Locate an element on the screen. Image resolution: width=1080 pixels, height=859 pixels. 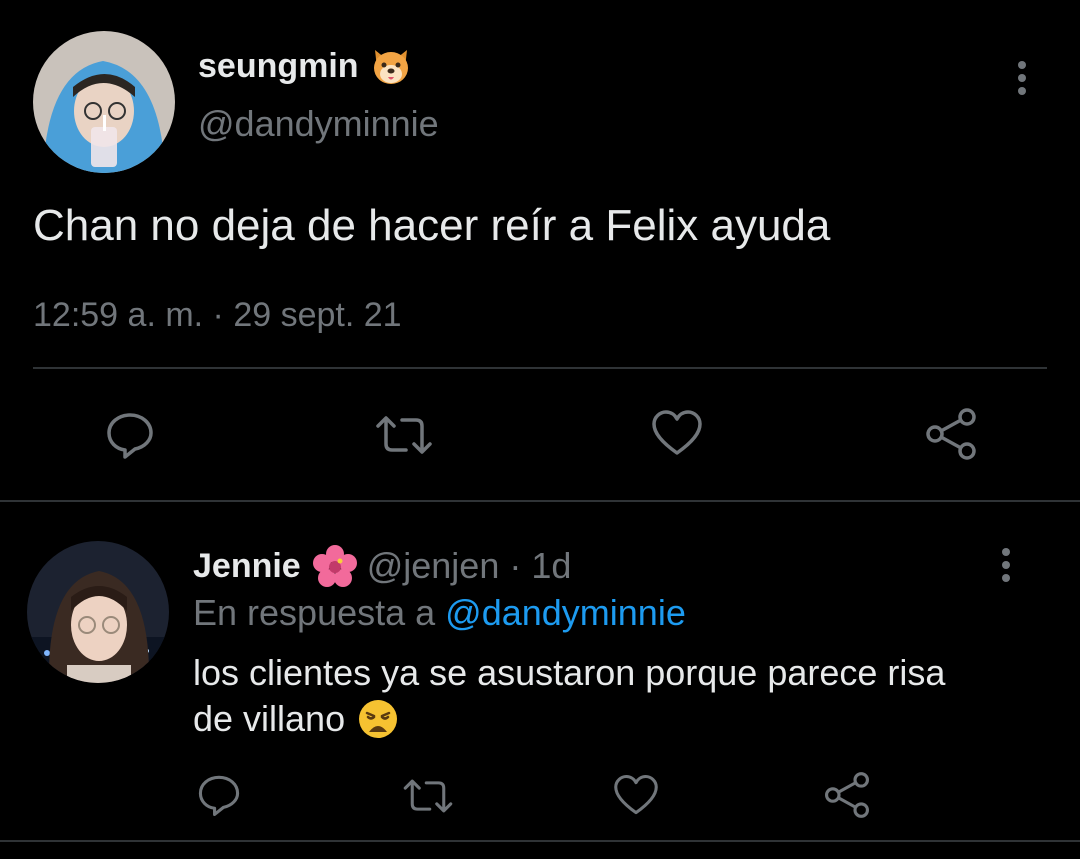
replying-to-link: @dandyminnie is located at coordinates (565, 612).